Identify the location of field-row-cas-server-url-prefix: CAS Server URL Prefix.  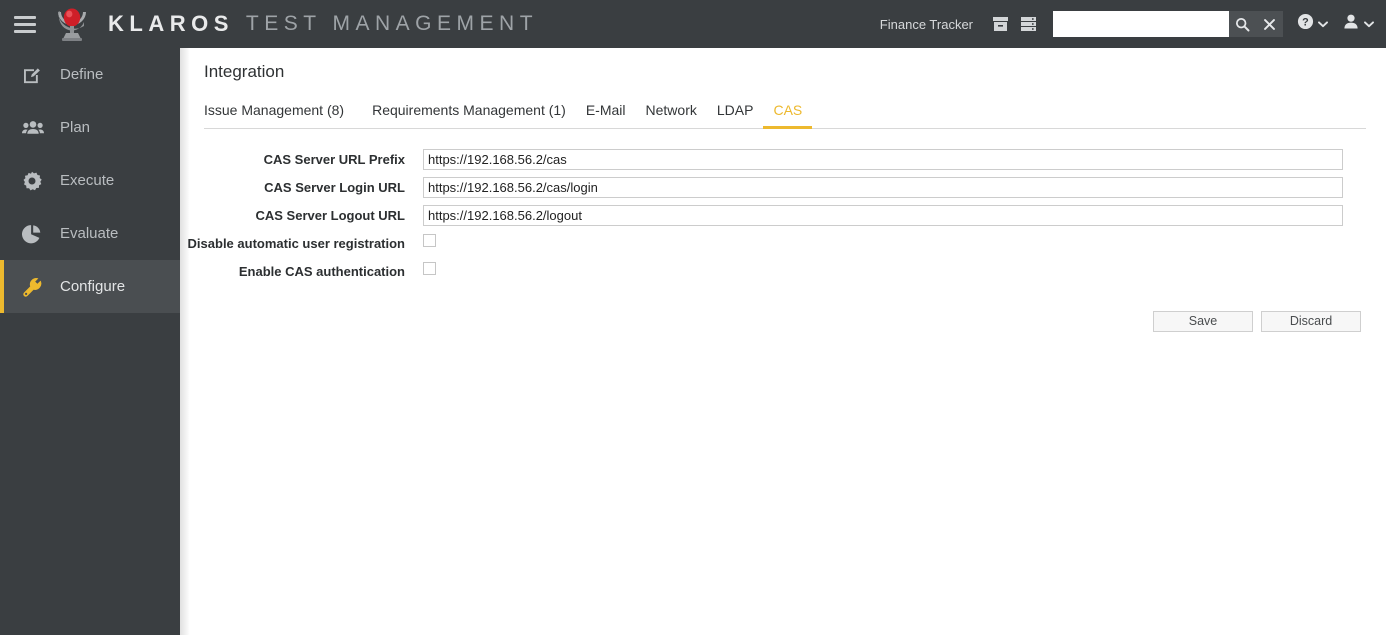
(783, 159).